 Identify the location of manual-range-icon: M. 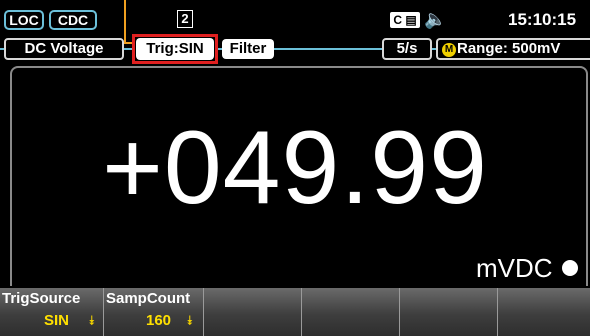
(449, 50).